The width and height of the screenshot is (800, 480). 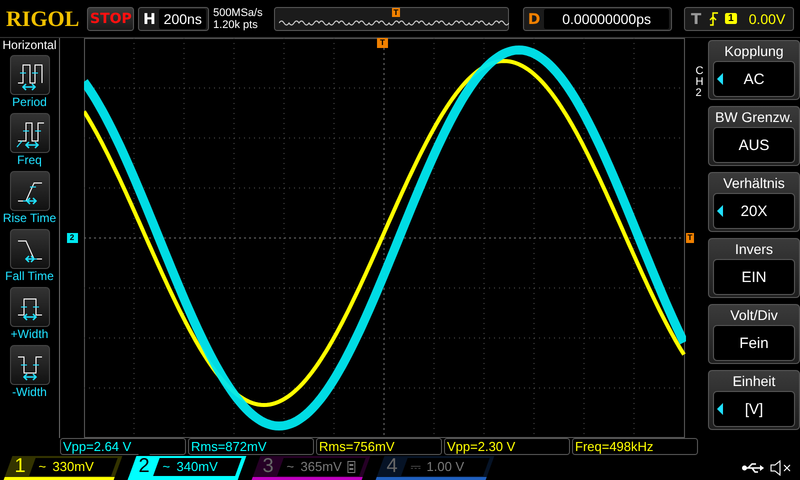 What do you see at coordinates (754, 117) in the screenshot?
I see `option-title: BW Grenzw.` at bounding box center [754, 117].